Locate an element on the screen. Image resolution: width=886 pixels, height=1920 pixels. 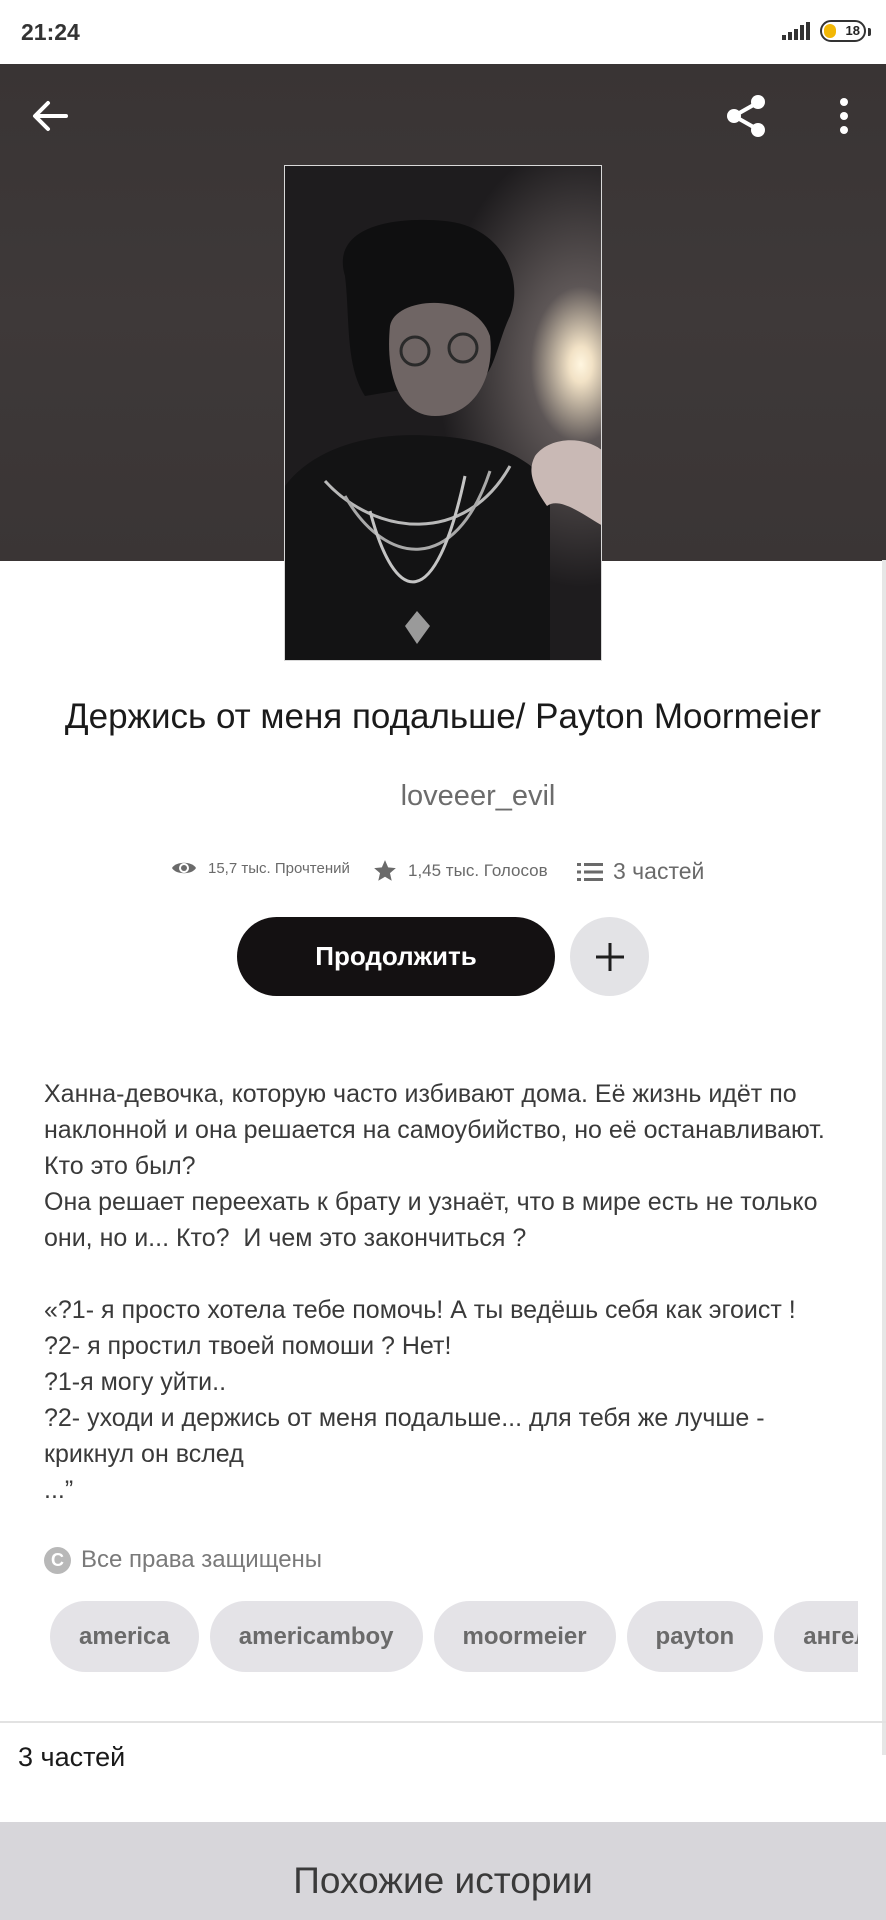
votes-stat: 1,45 тыс. Голосов is located at coordinates (460, 871).